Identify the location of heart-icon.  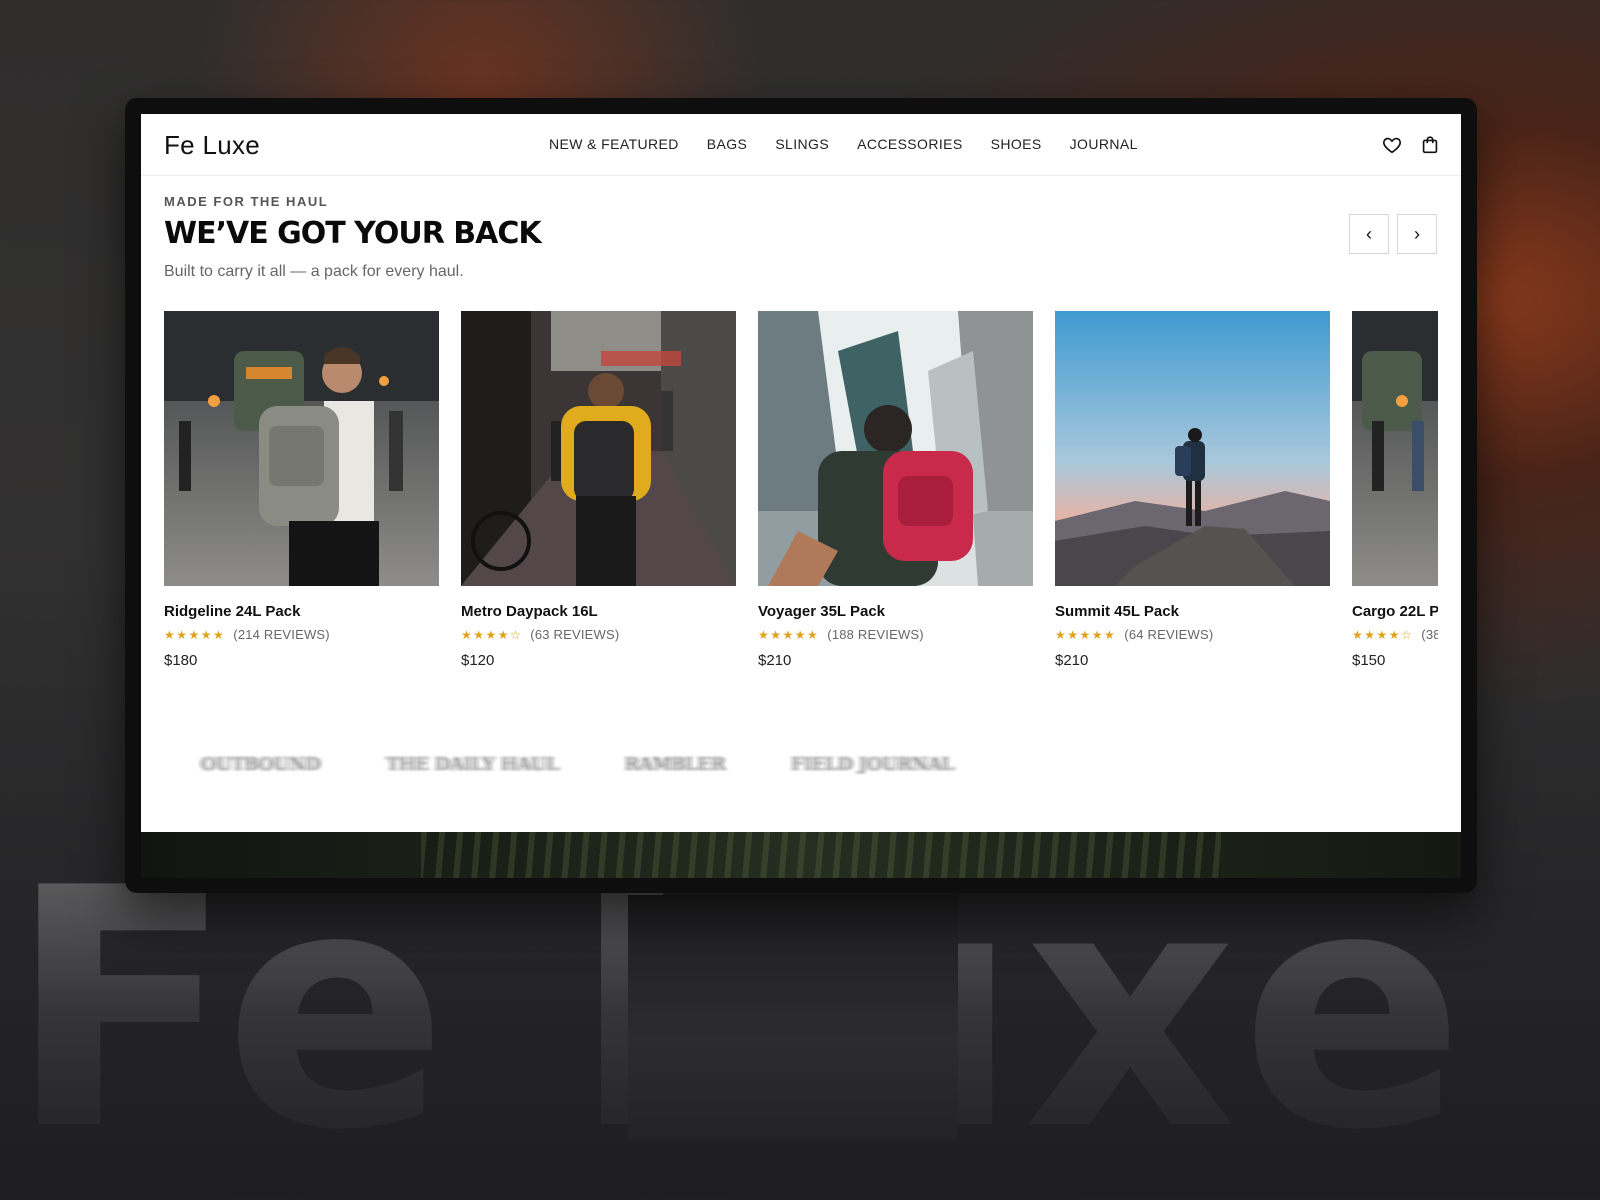
(1392, 145).